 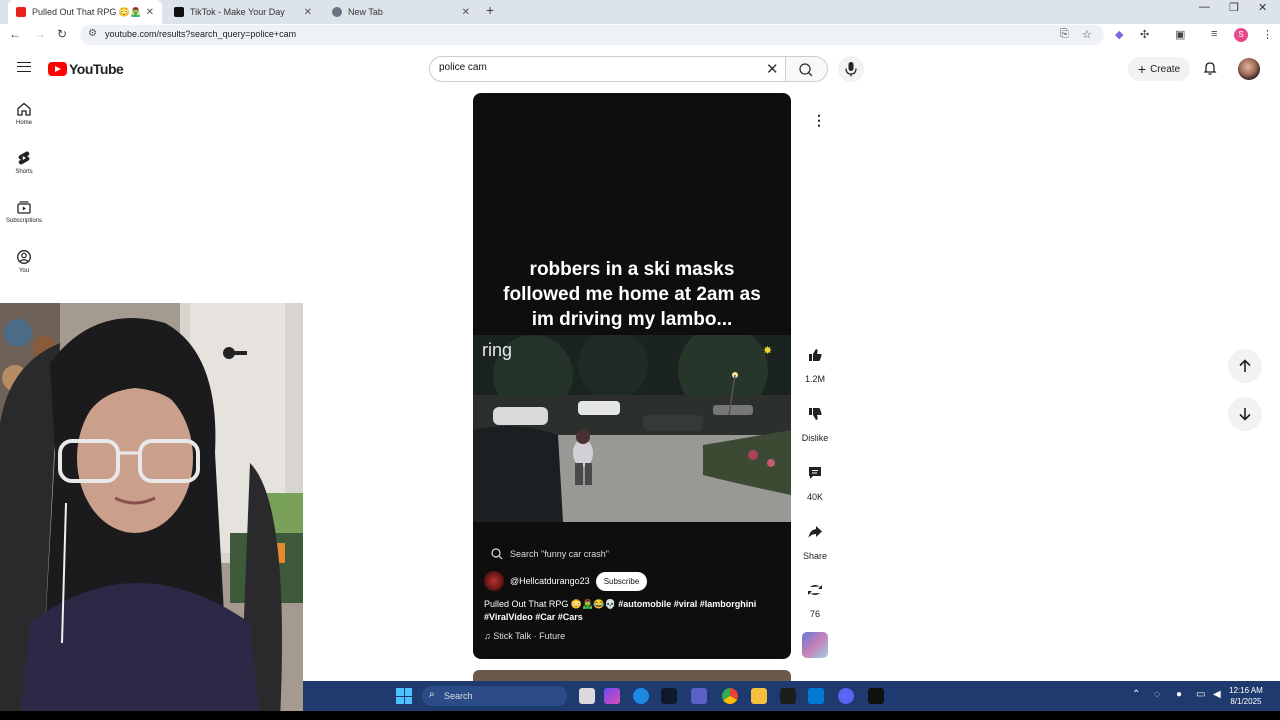 I want to click on youtube-logo-icon, so click(x=57, y=69).